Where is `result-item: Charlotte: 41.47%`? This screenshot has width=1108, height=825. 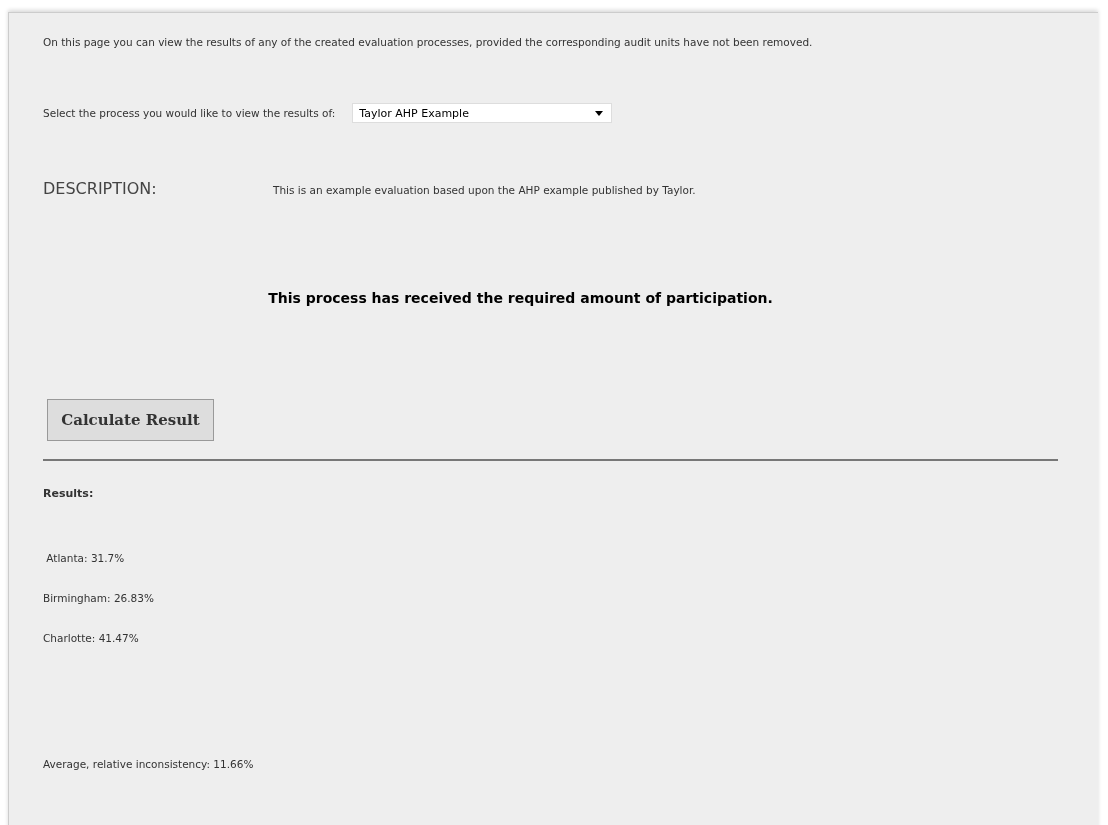 result-item: Charlotte: 41.47% is located at coordinates (91, 638).